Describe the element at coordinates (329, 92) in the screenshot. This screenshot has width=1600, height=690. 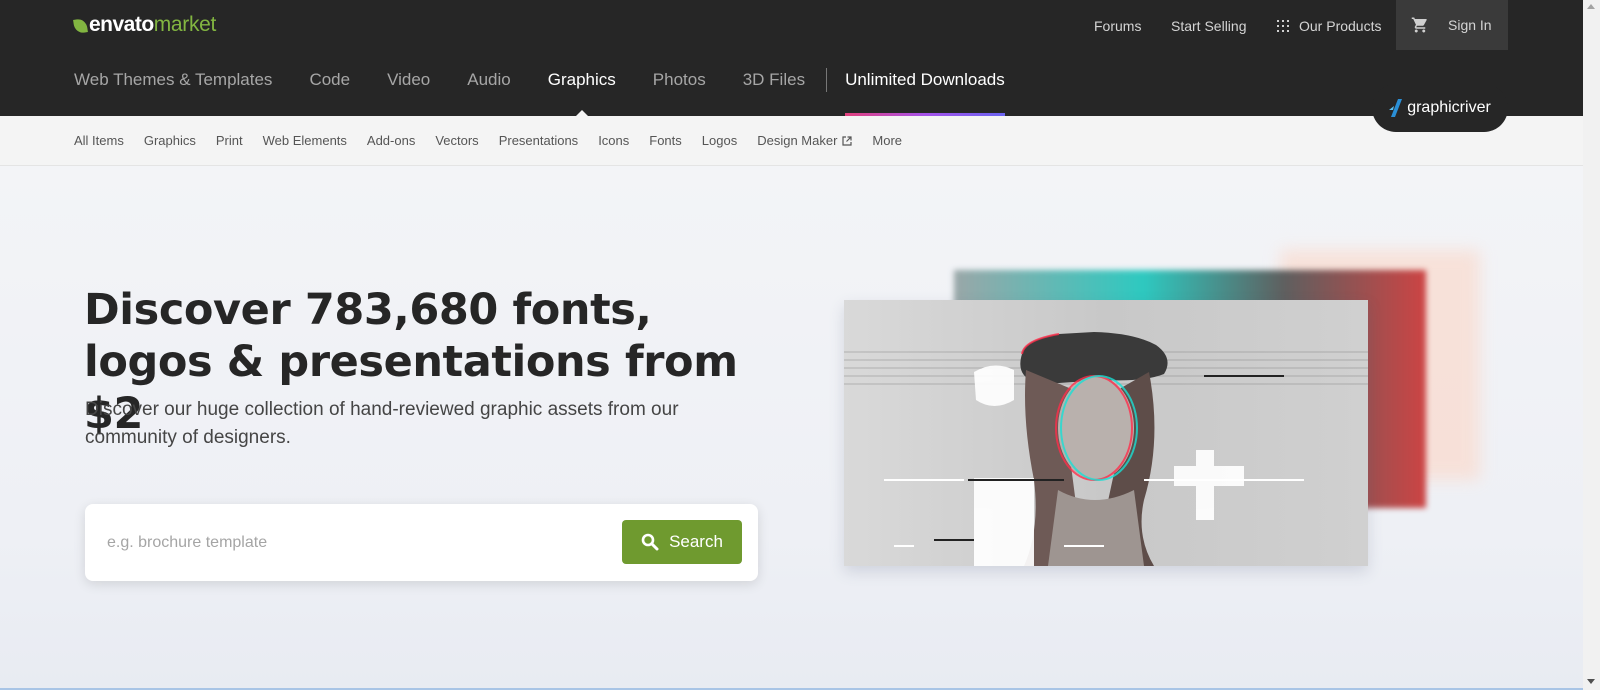
I see `nav-code: Code` at that location.